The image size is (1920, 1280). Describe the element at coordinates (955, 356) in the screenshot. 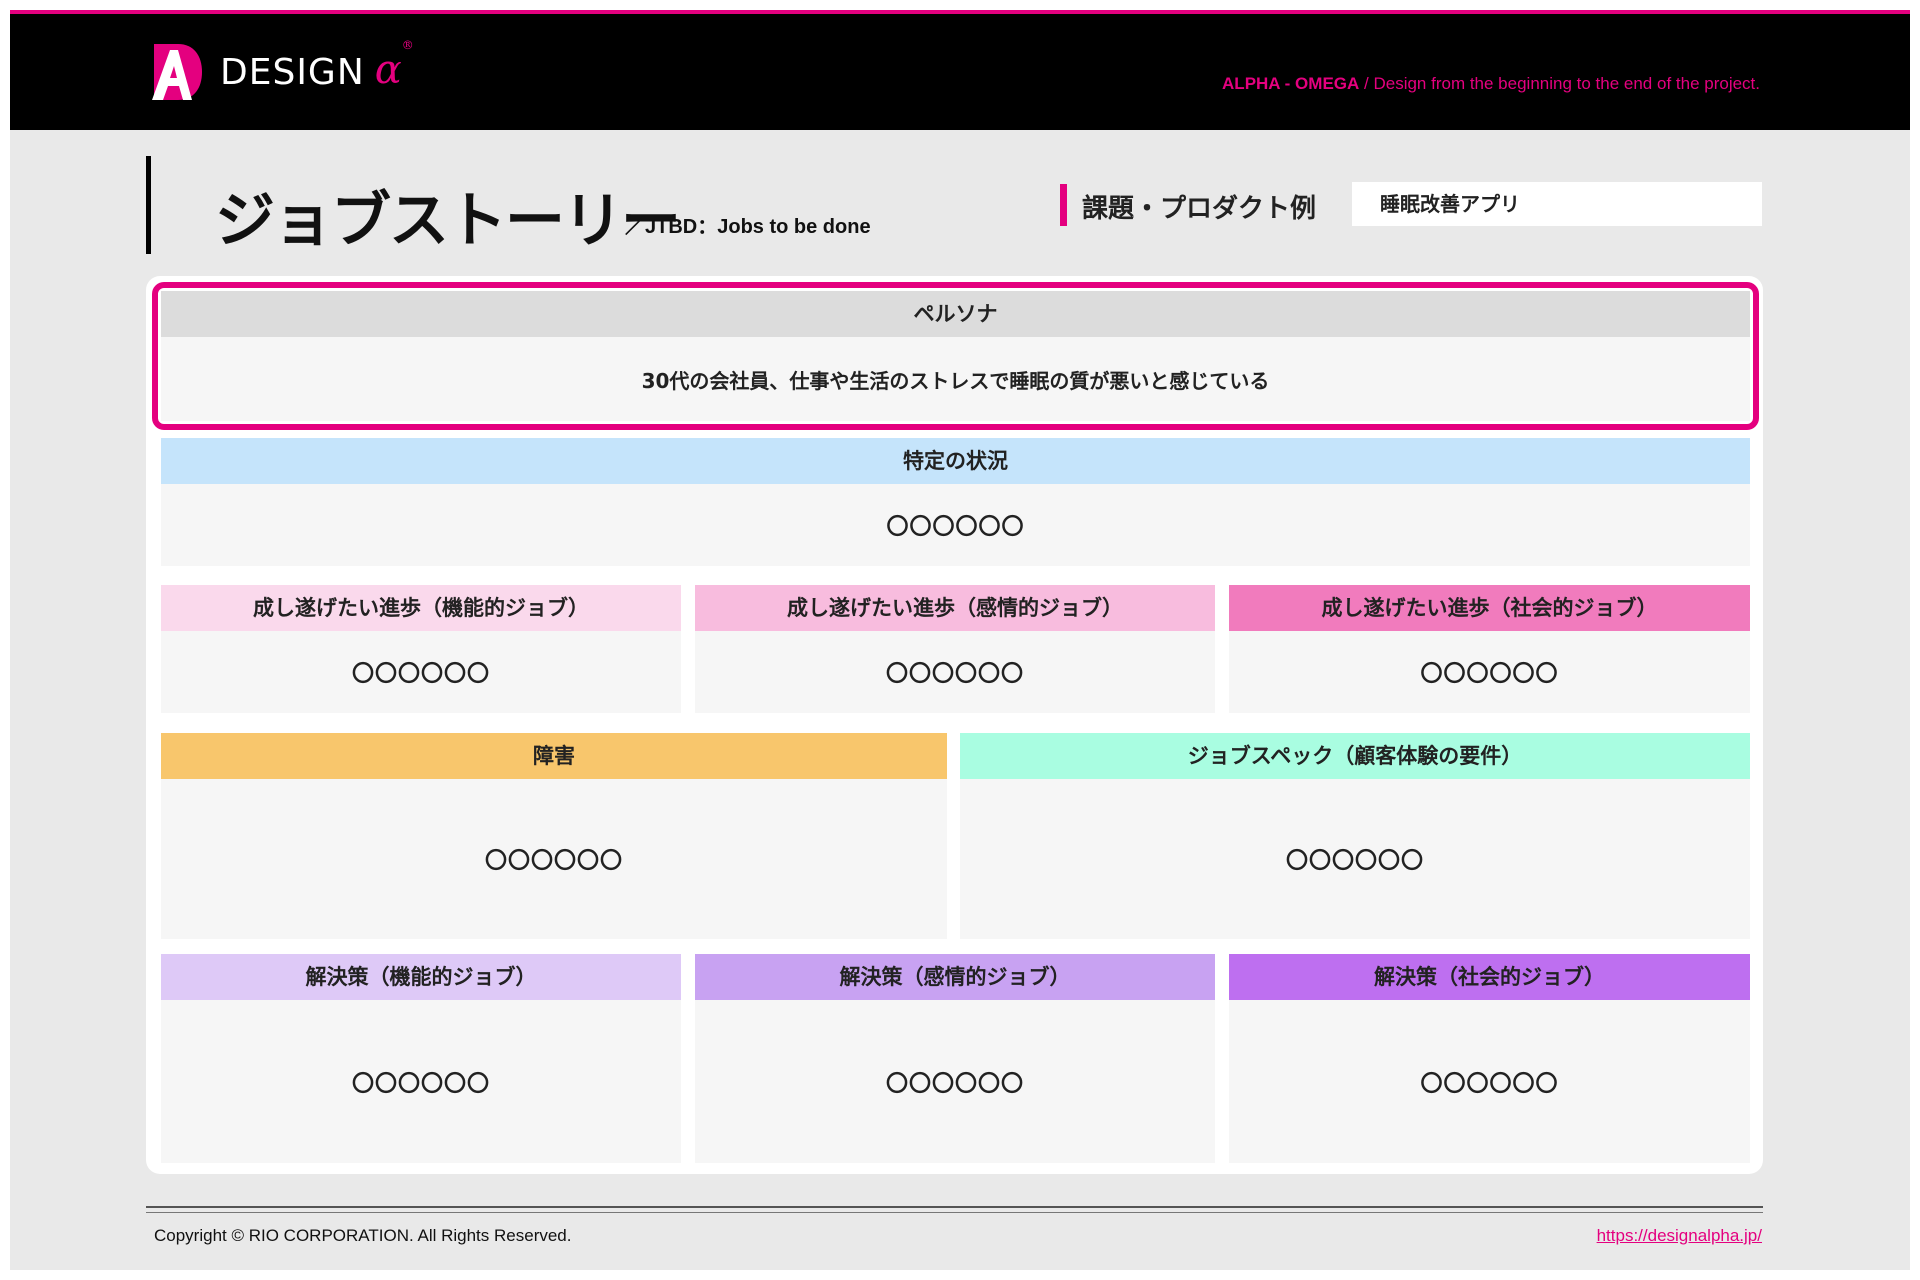

I see `persona-highlight-frame` at that location.